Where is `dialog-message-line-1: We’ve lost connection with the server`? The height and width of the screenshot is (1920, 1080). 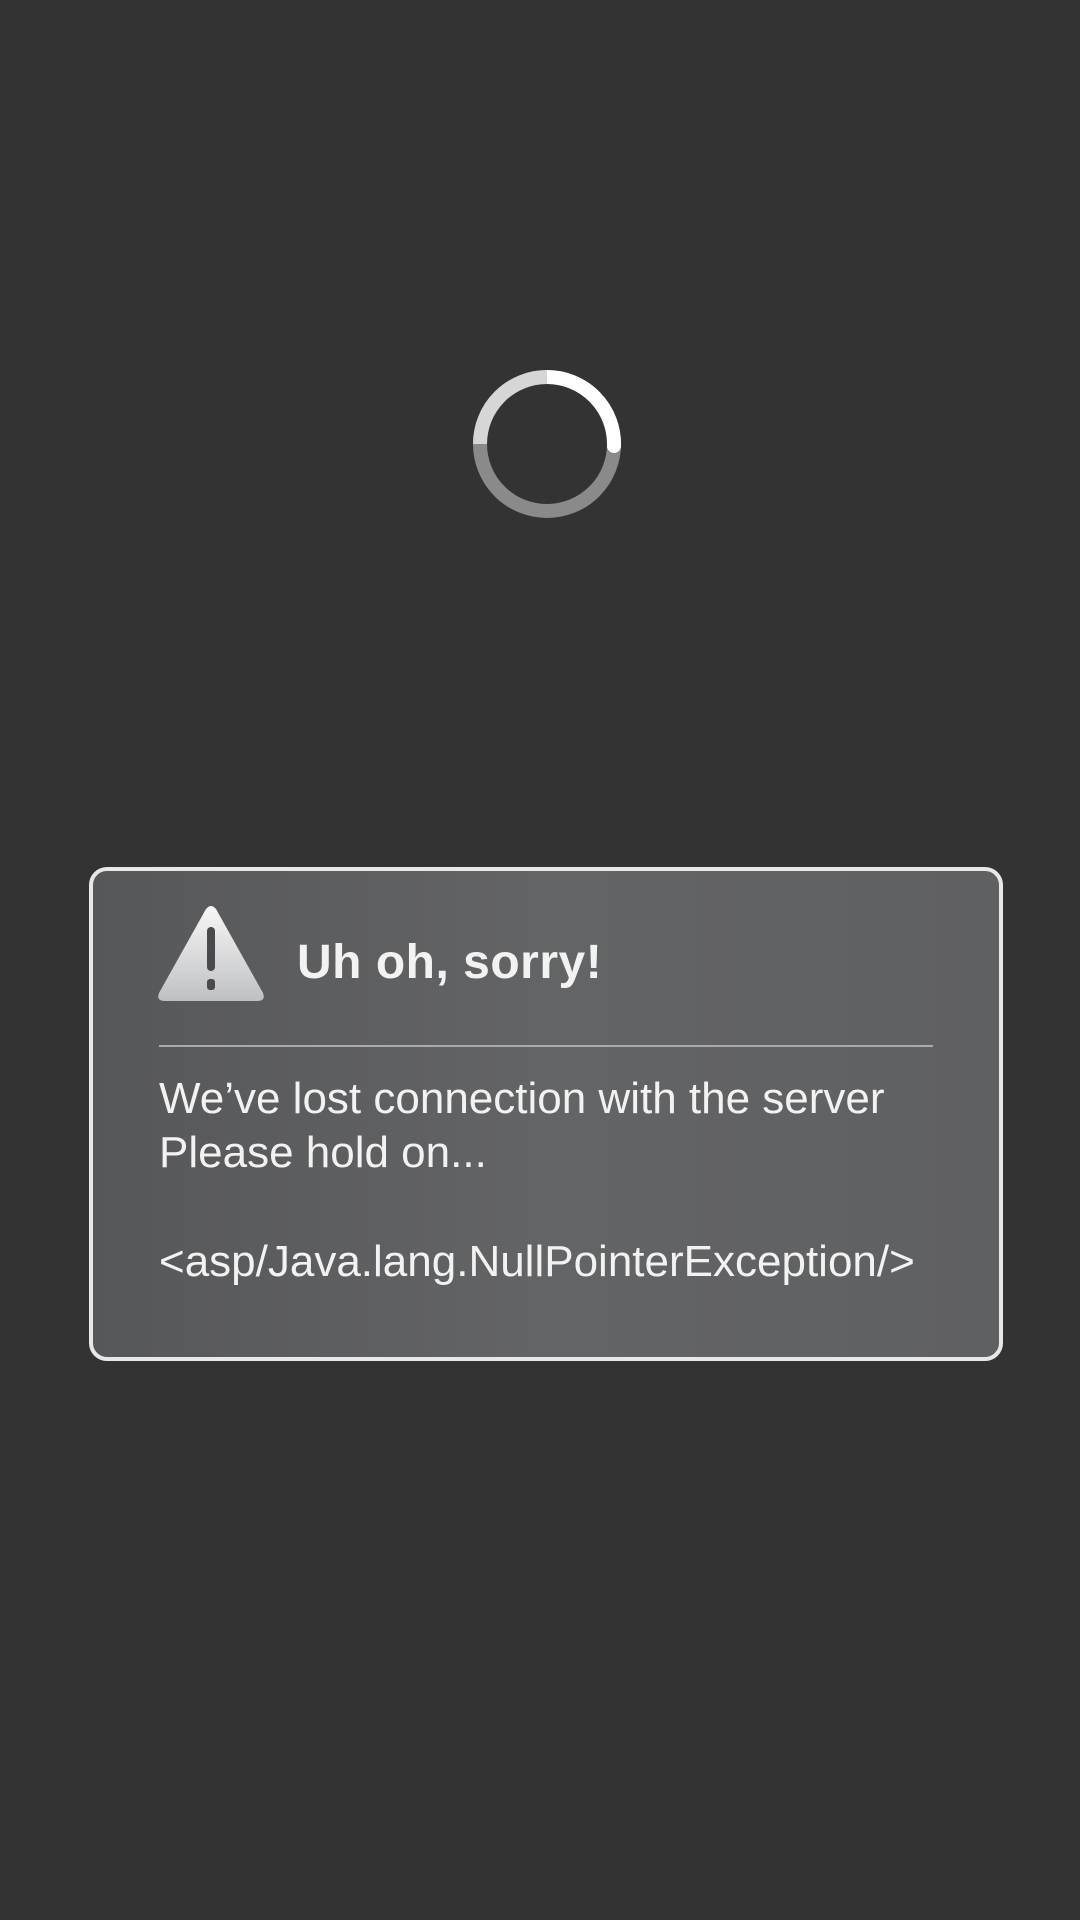
dialog-message-line-1: We’ve lost connection with the server is located at coordinates (522, 1098).